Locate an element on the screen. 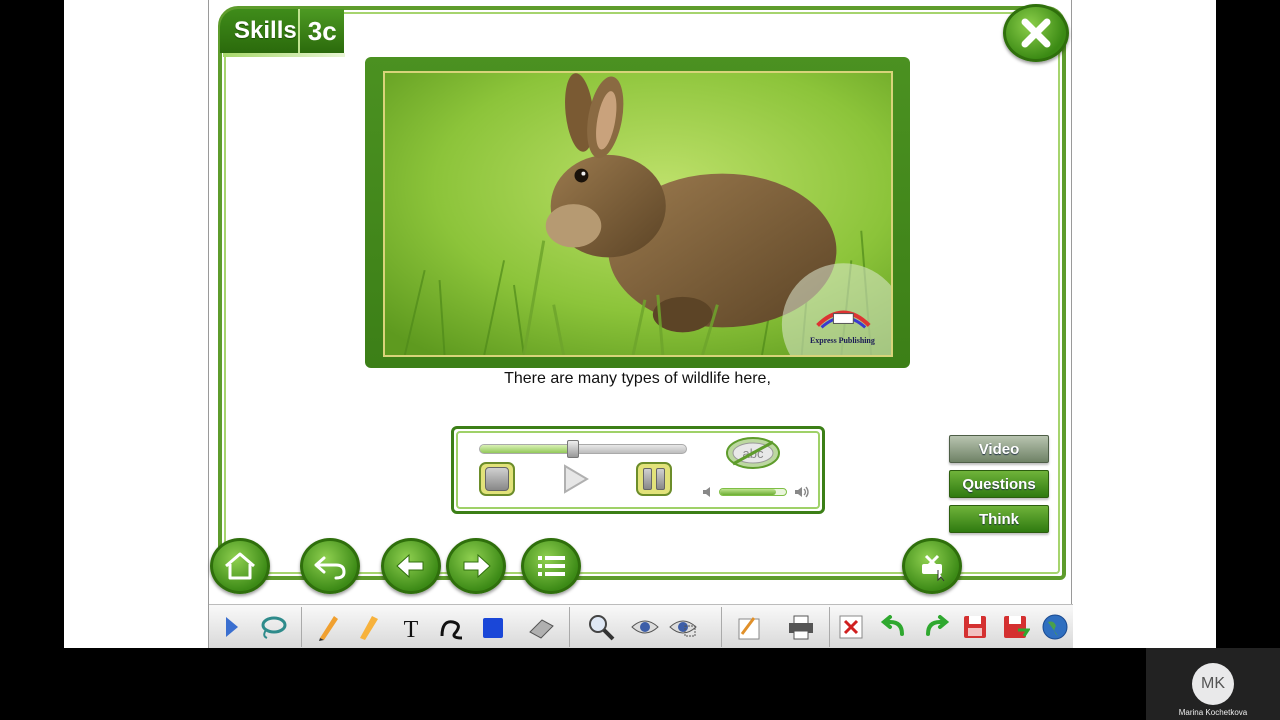 The image size is (1280, 720). participant-name: Marina Kochetkova is located at coordinates (1213, 712).